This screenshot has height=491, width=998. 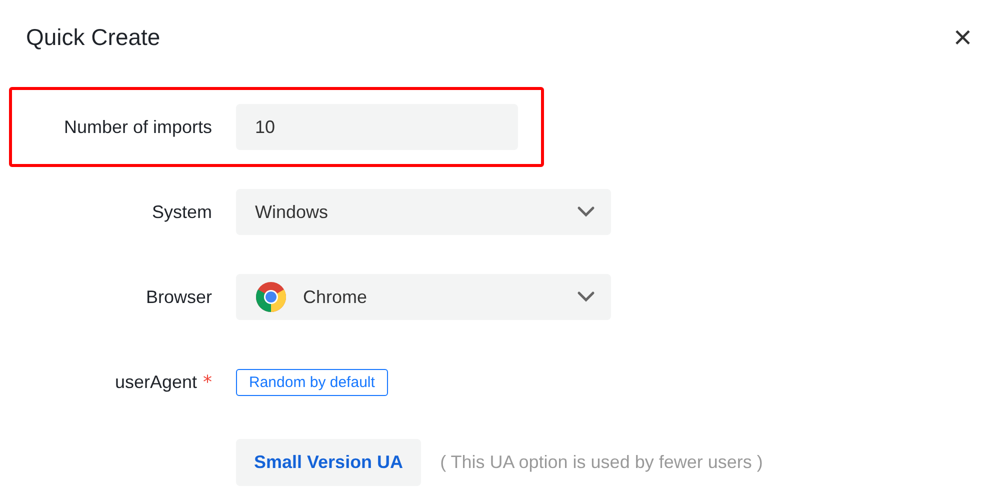 I want to click on field-label: System, so click(x=182, y=212).